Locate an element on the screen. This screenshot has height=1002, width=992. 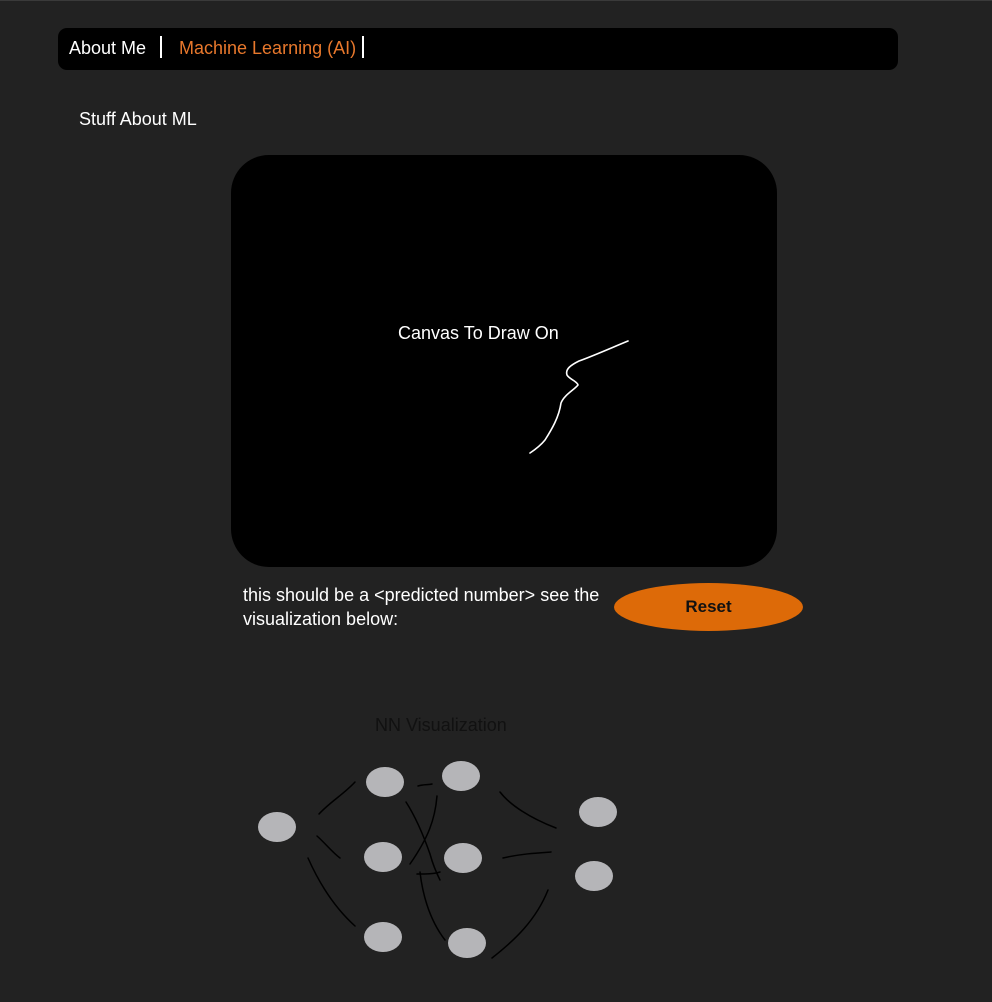
nn-visualization is located at coordinates (437, 860).